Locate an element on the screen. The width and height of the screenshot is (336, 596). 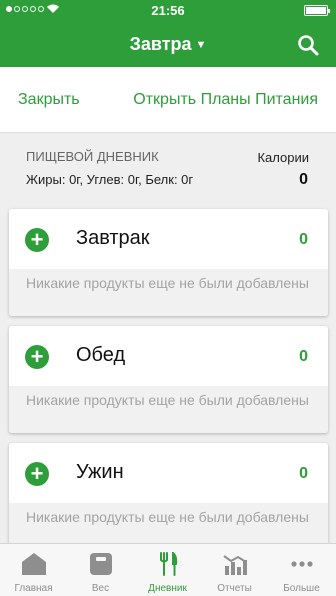
meal-header: + Обед 0 is located at coordinates (168, 356).